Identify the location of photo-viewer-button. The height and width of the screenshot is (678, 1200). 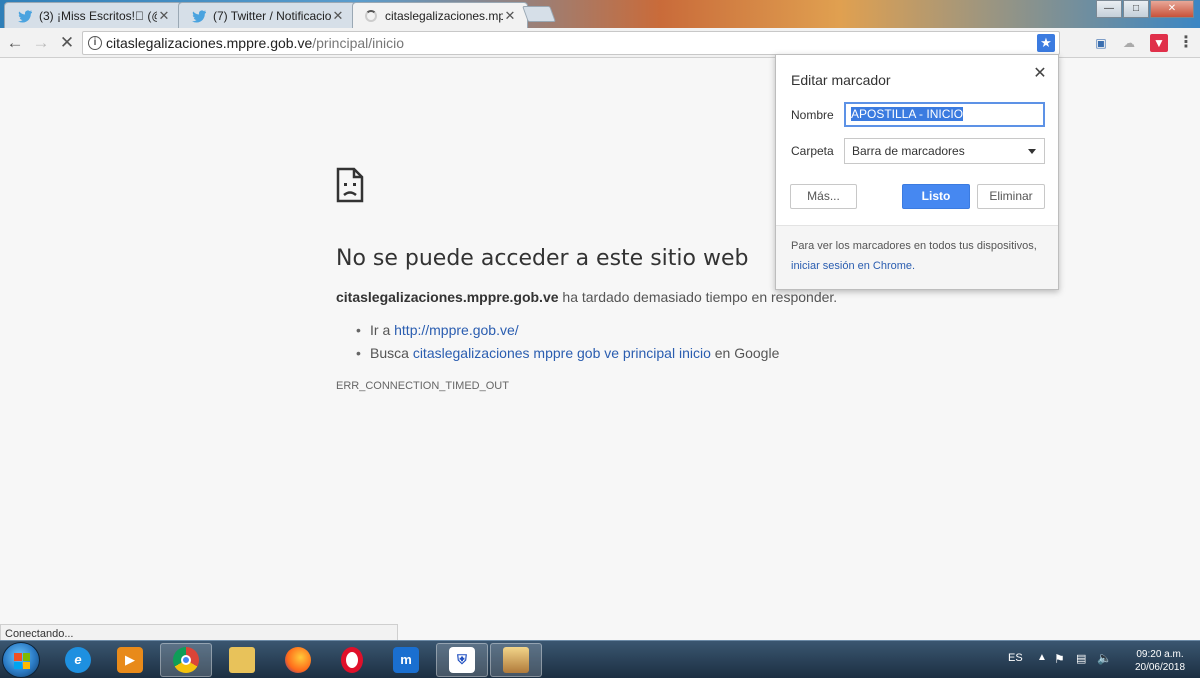
(516, 660).